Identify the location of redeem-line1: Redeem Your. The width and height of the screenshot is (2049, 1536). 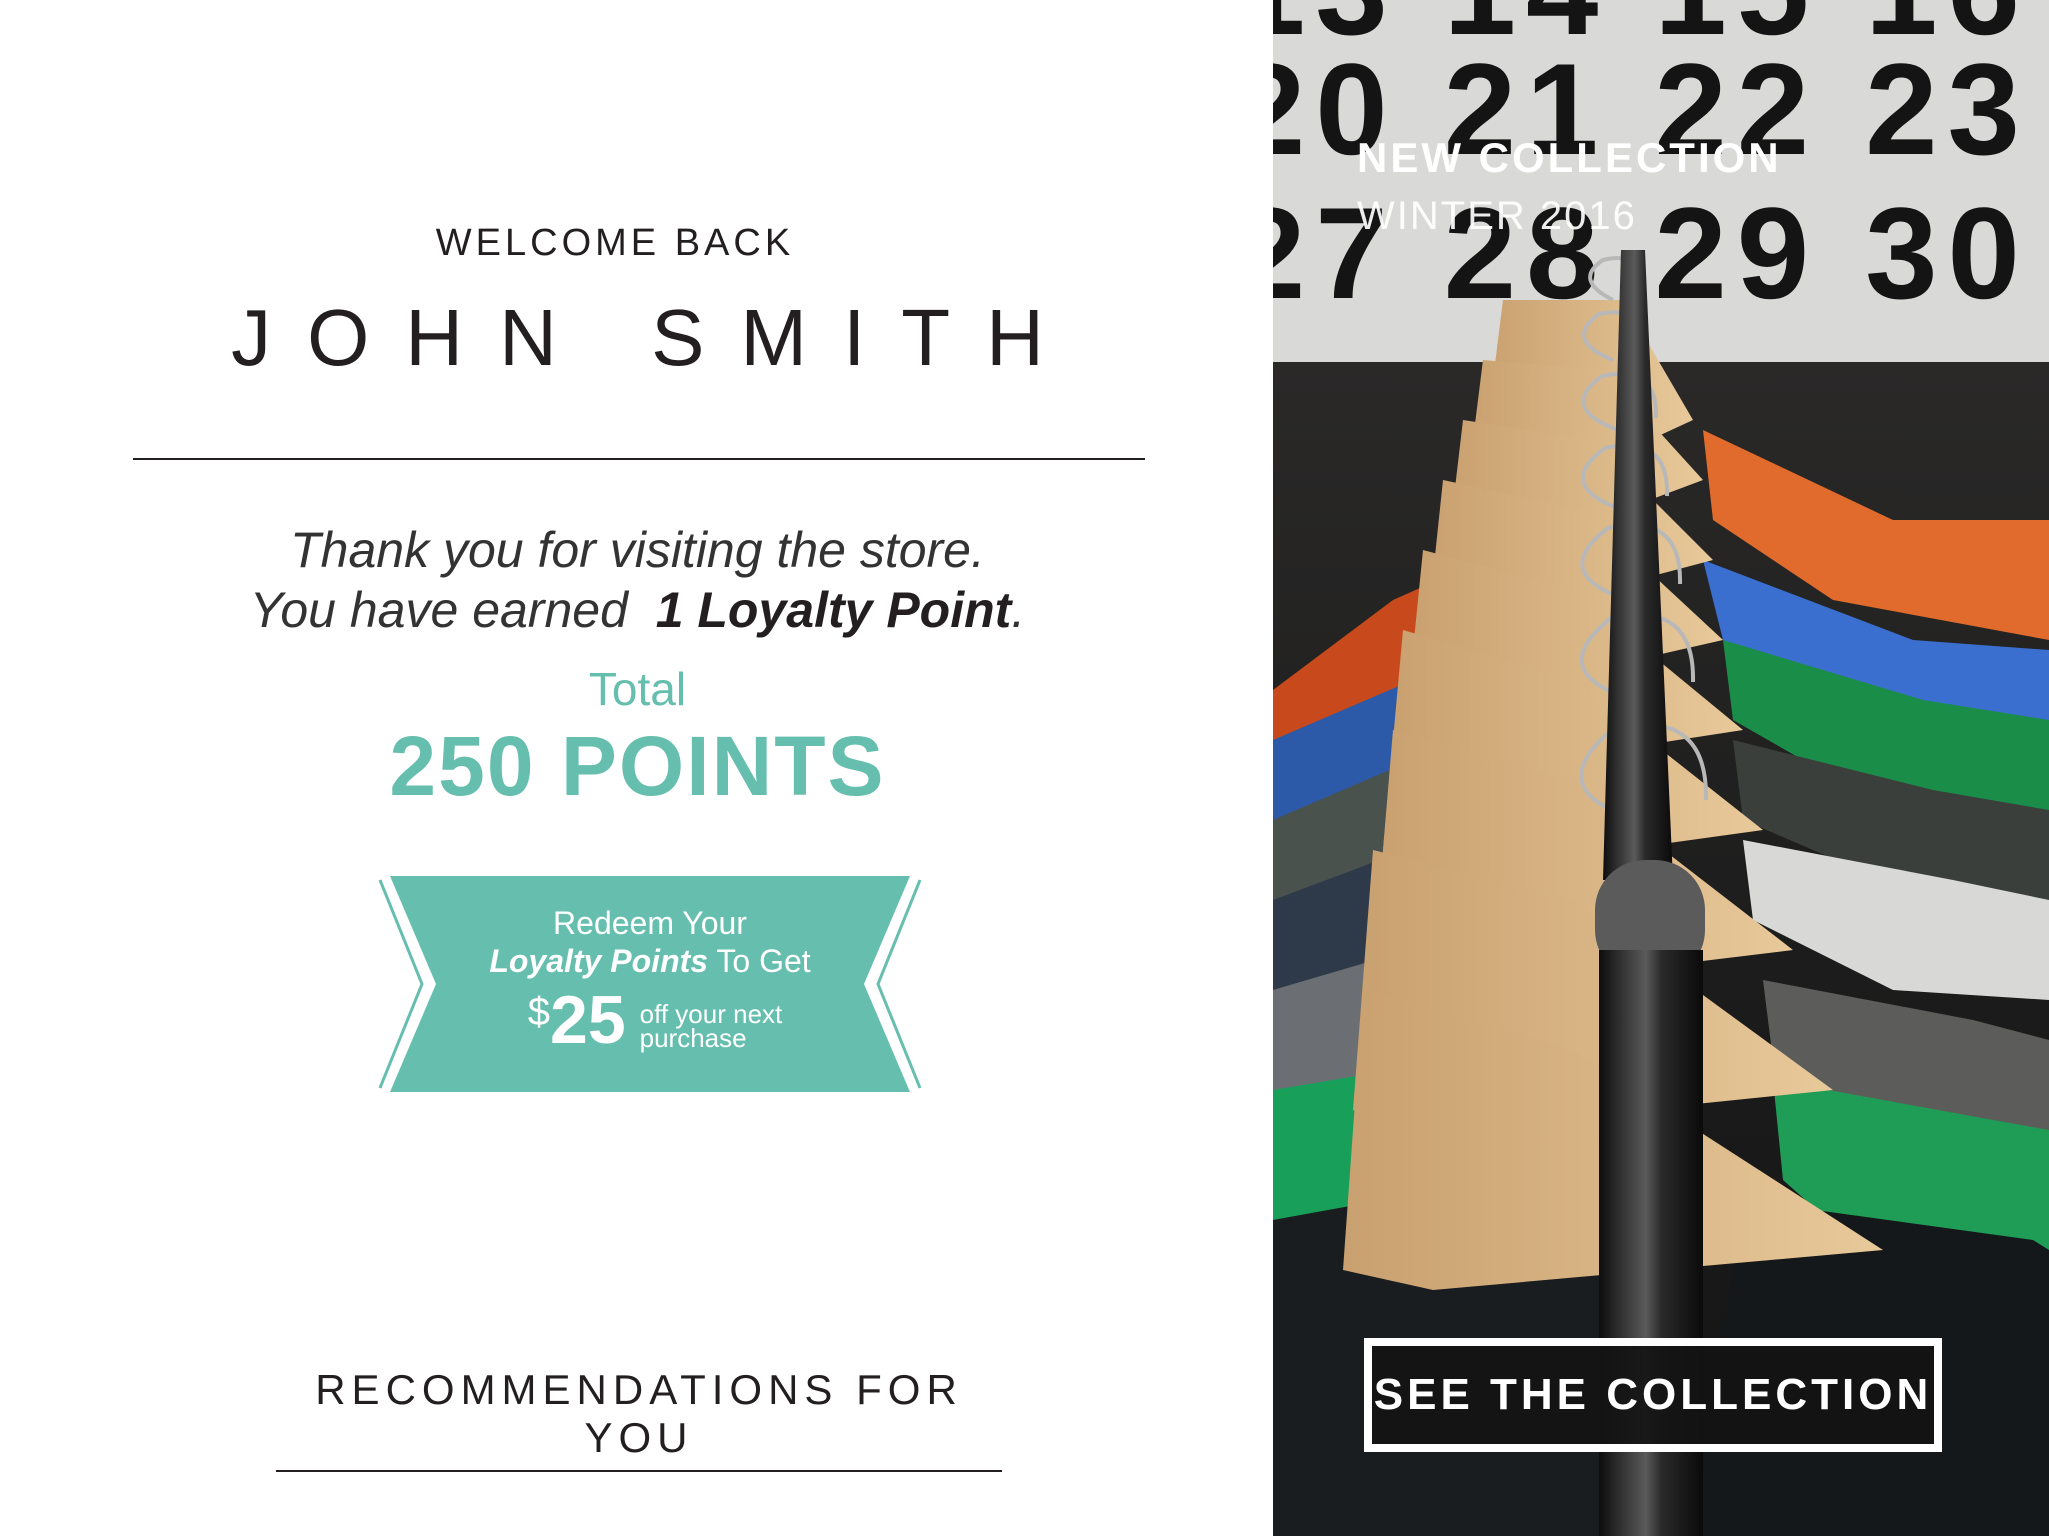
(650, 923).